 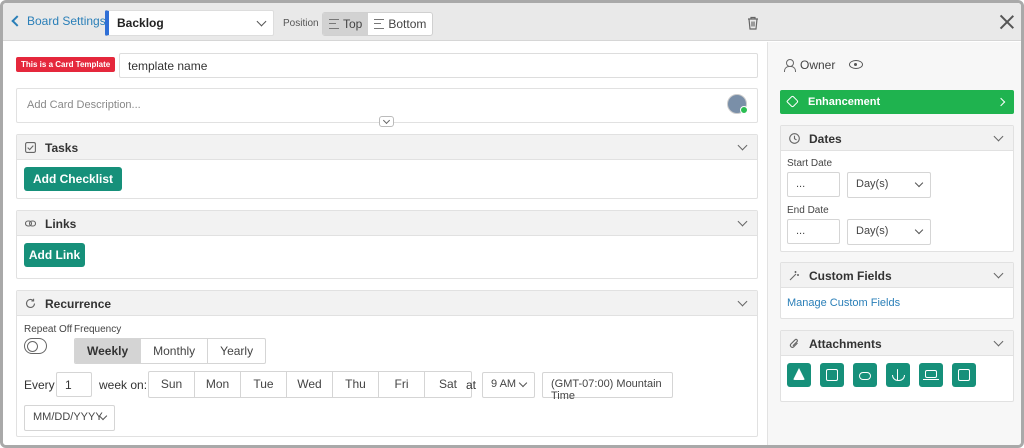 I want to click on template-name-input: template name, so click(x=438, y=65).